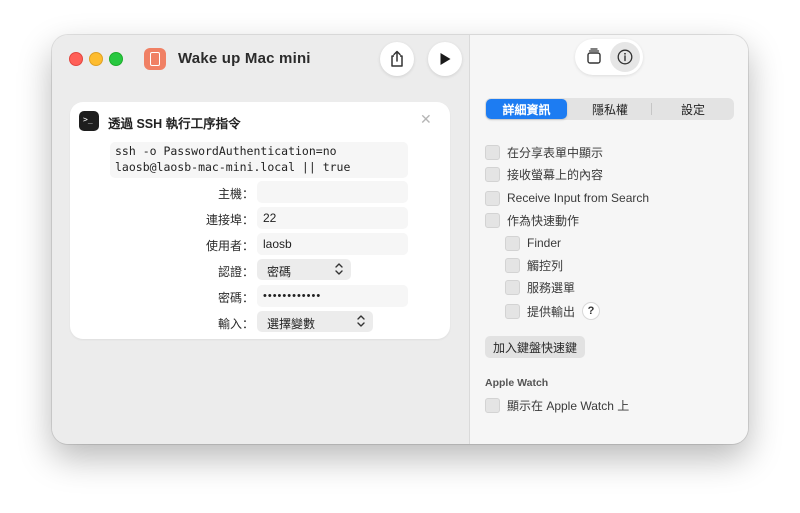 This screenshot has width=800, height=513. I want to click on option-label: 接收螢幕上的內容, so click(555, 174).